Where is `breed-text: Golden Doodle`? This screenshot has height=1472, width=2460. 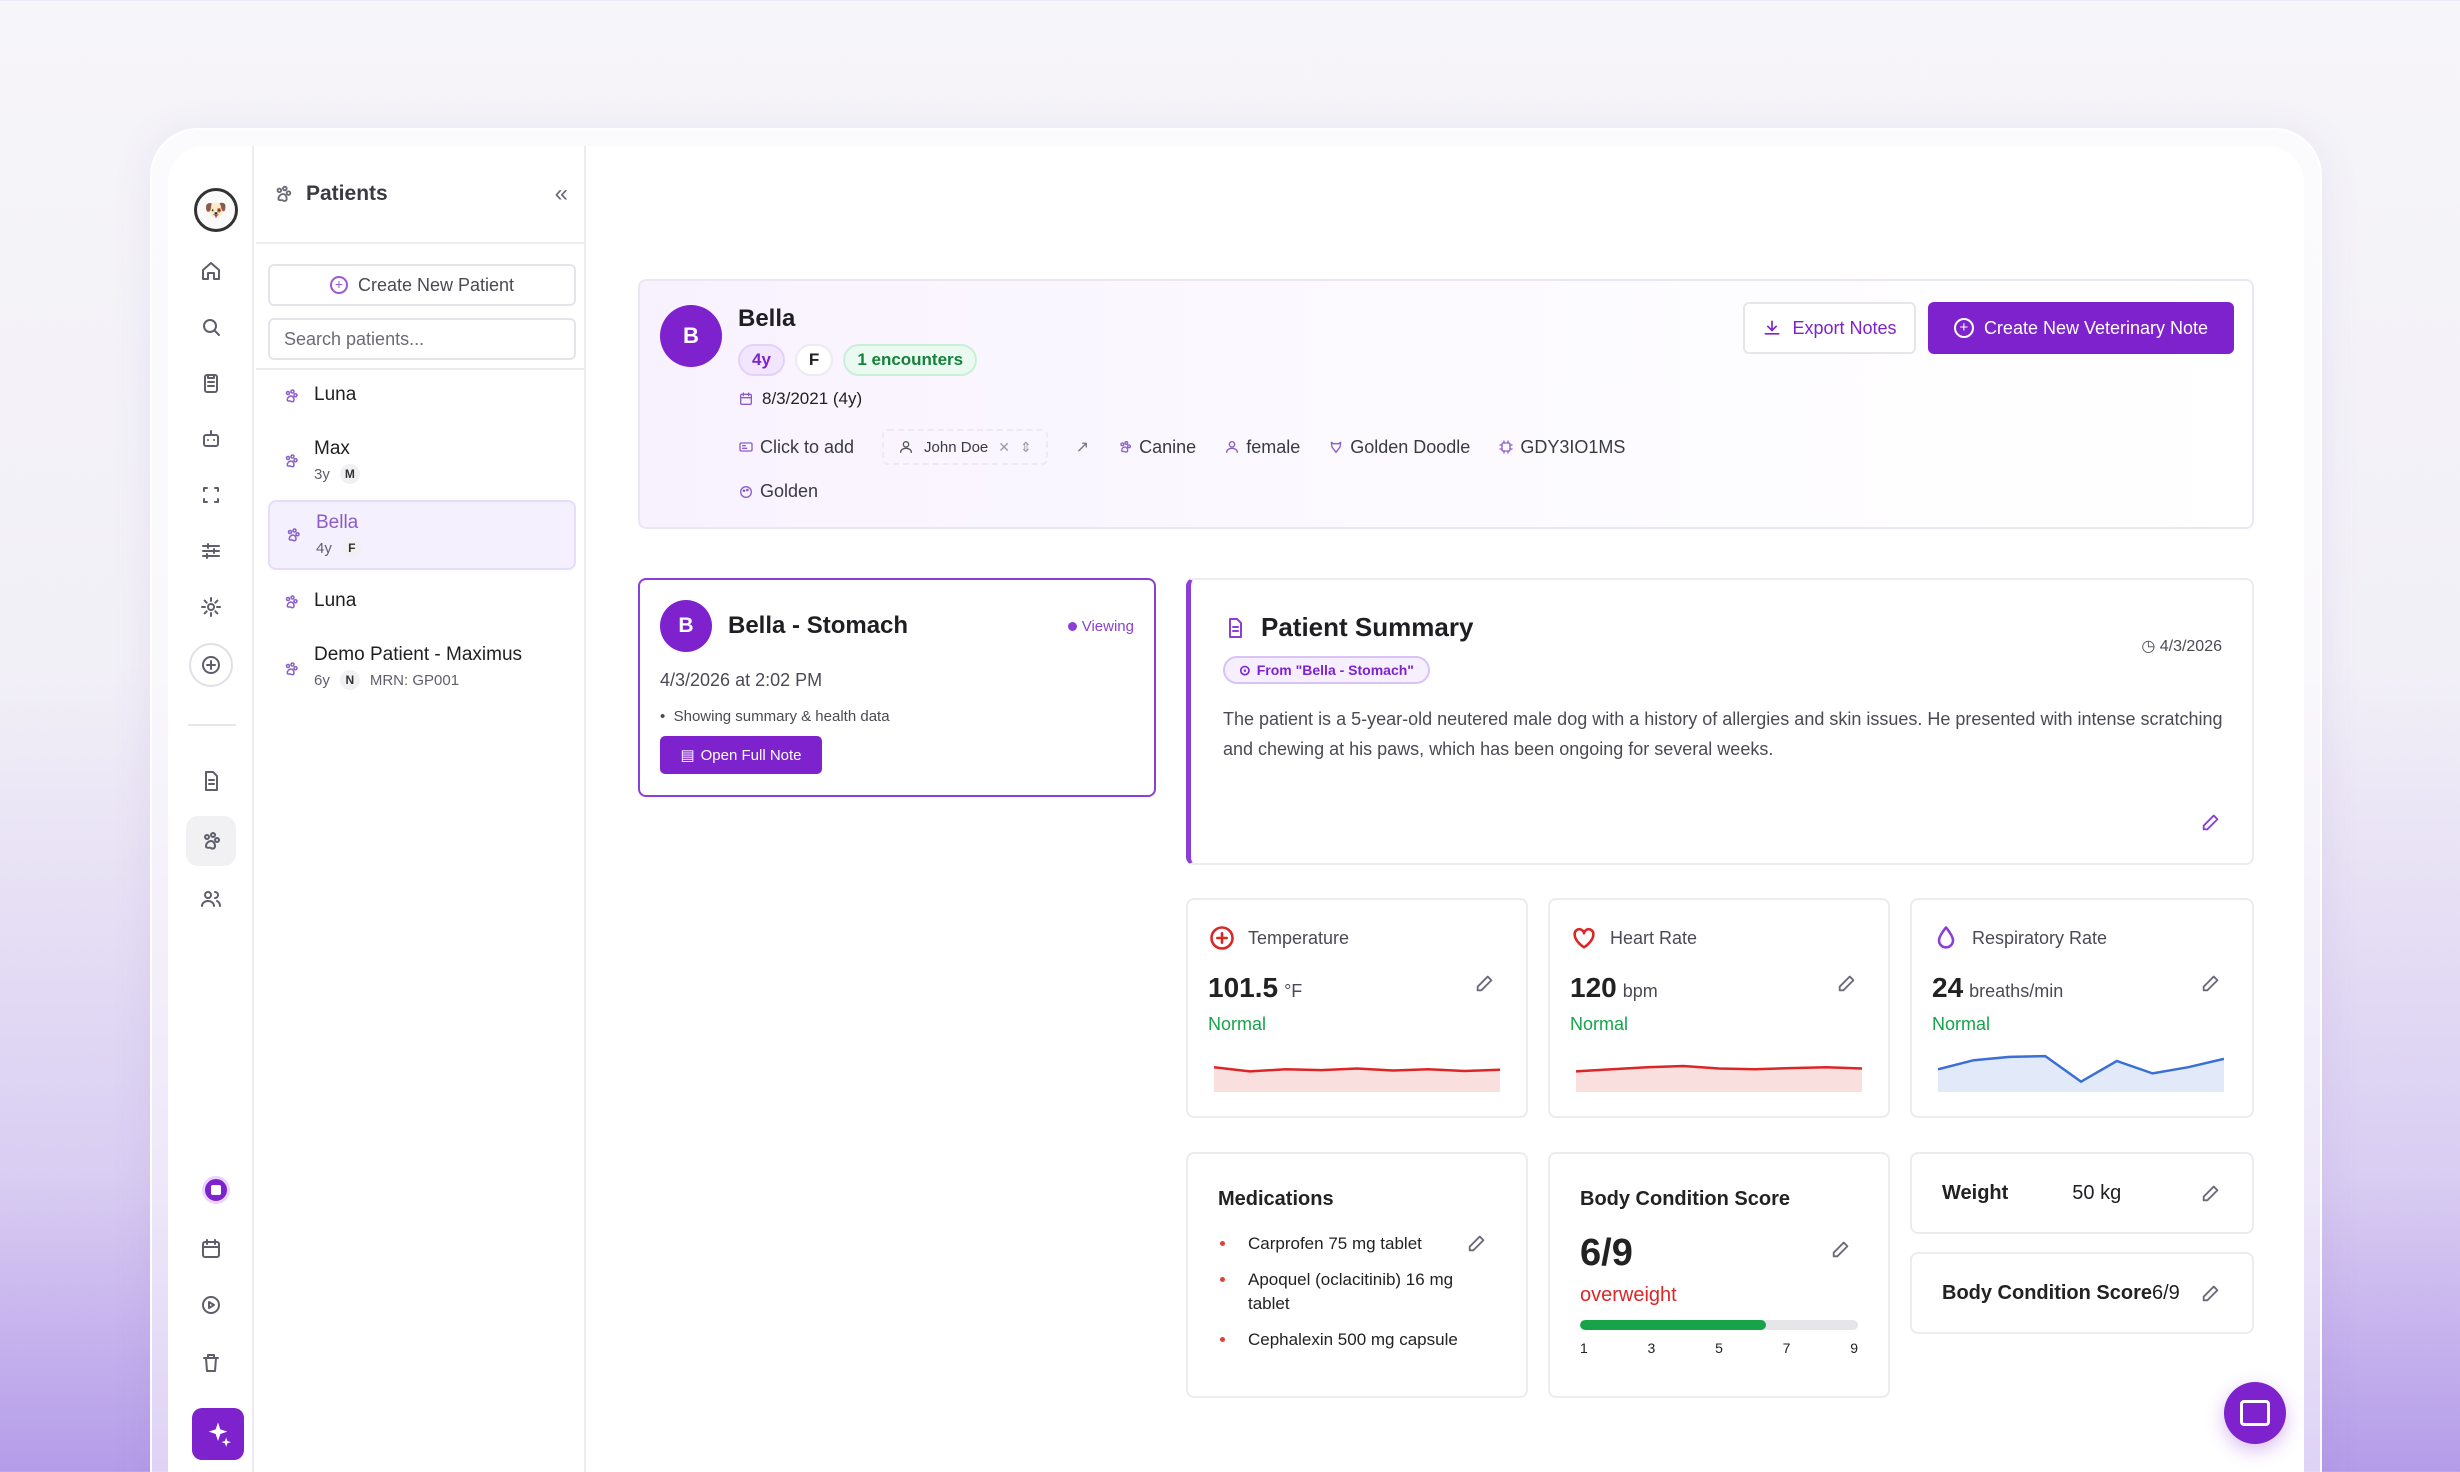 breed-text: Golden Doodle is located at coordinates (1410, 446).